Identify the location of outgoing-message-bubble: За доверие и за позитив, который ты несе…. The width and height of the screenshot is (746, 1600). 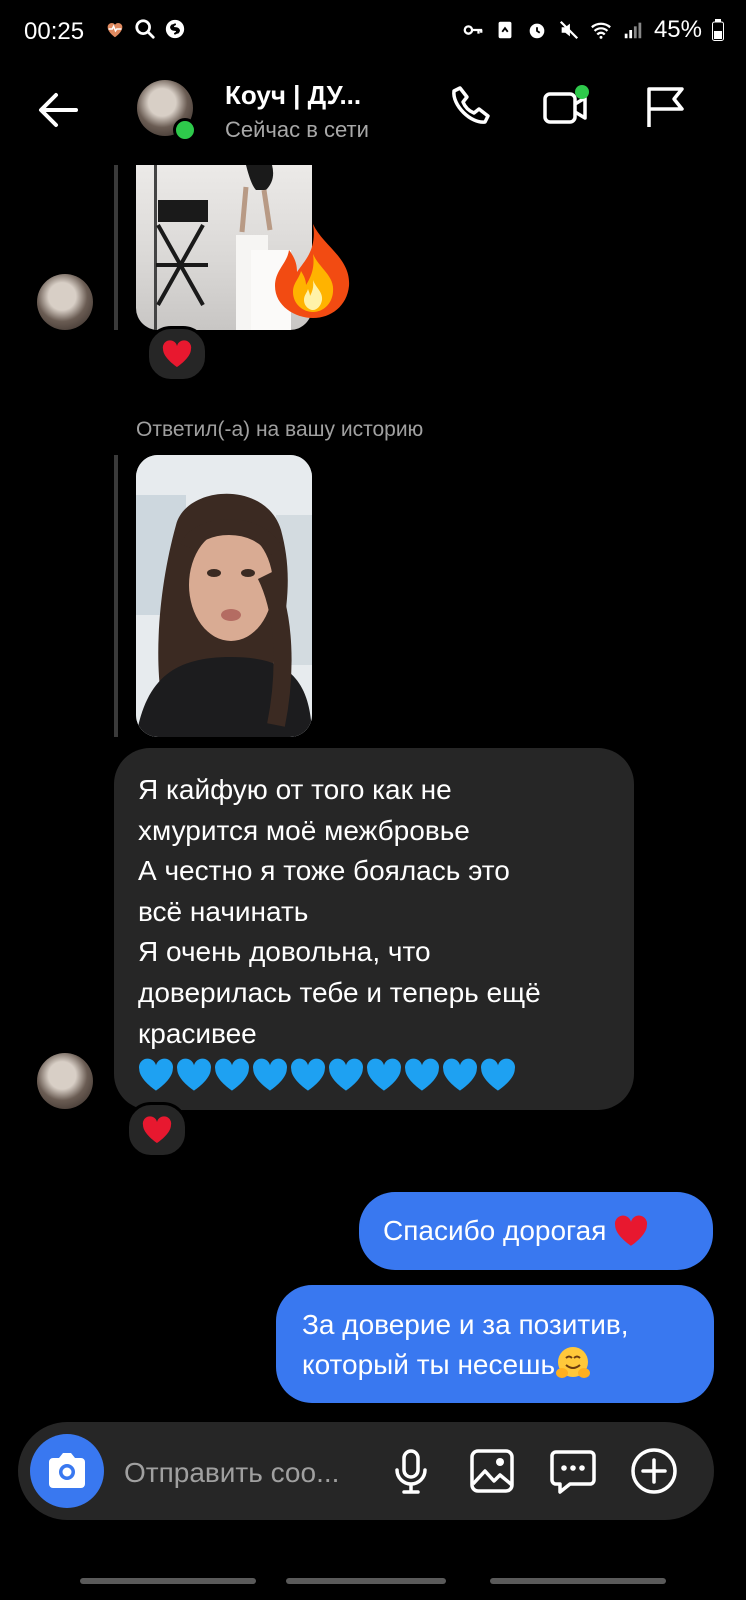
(495, 1344).